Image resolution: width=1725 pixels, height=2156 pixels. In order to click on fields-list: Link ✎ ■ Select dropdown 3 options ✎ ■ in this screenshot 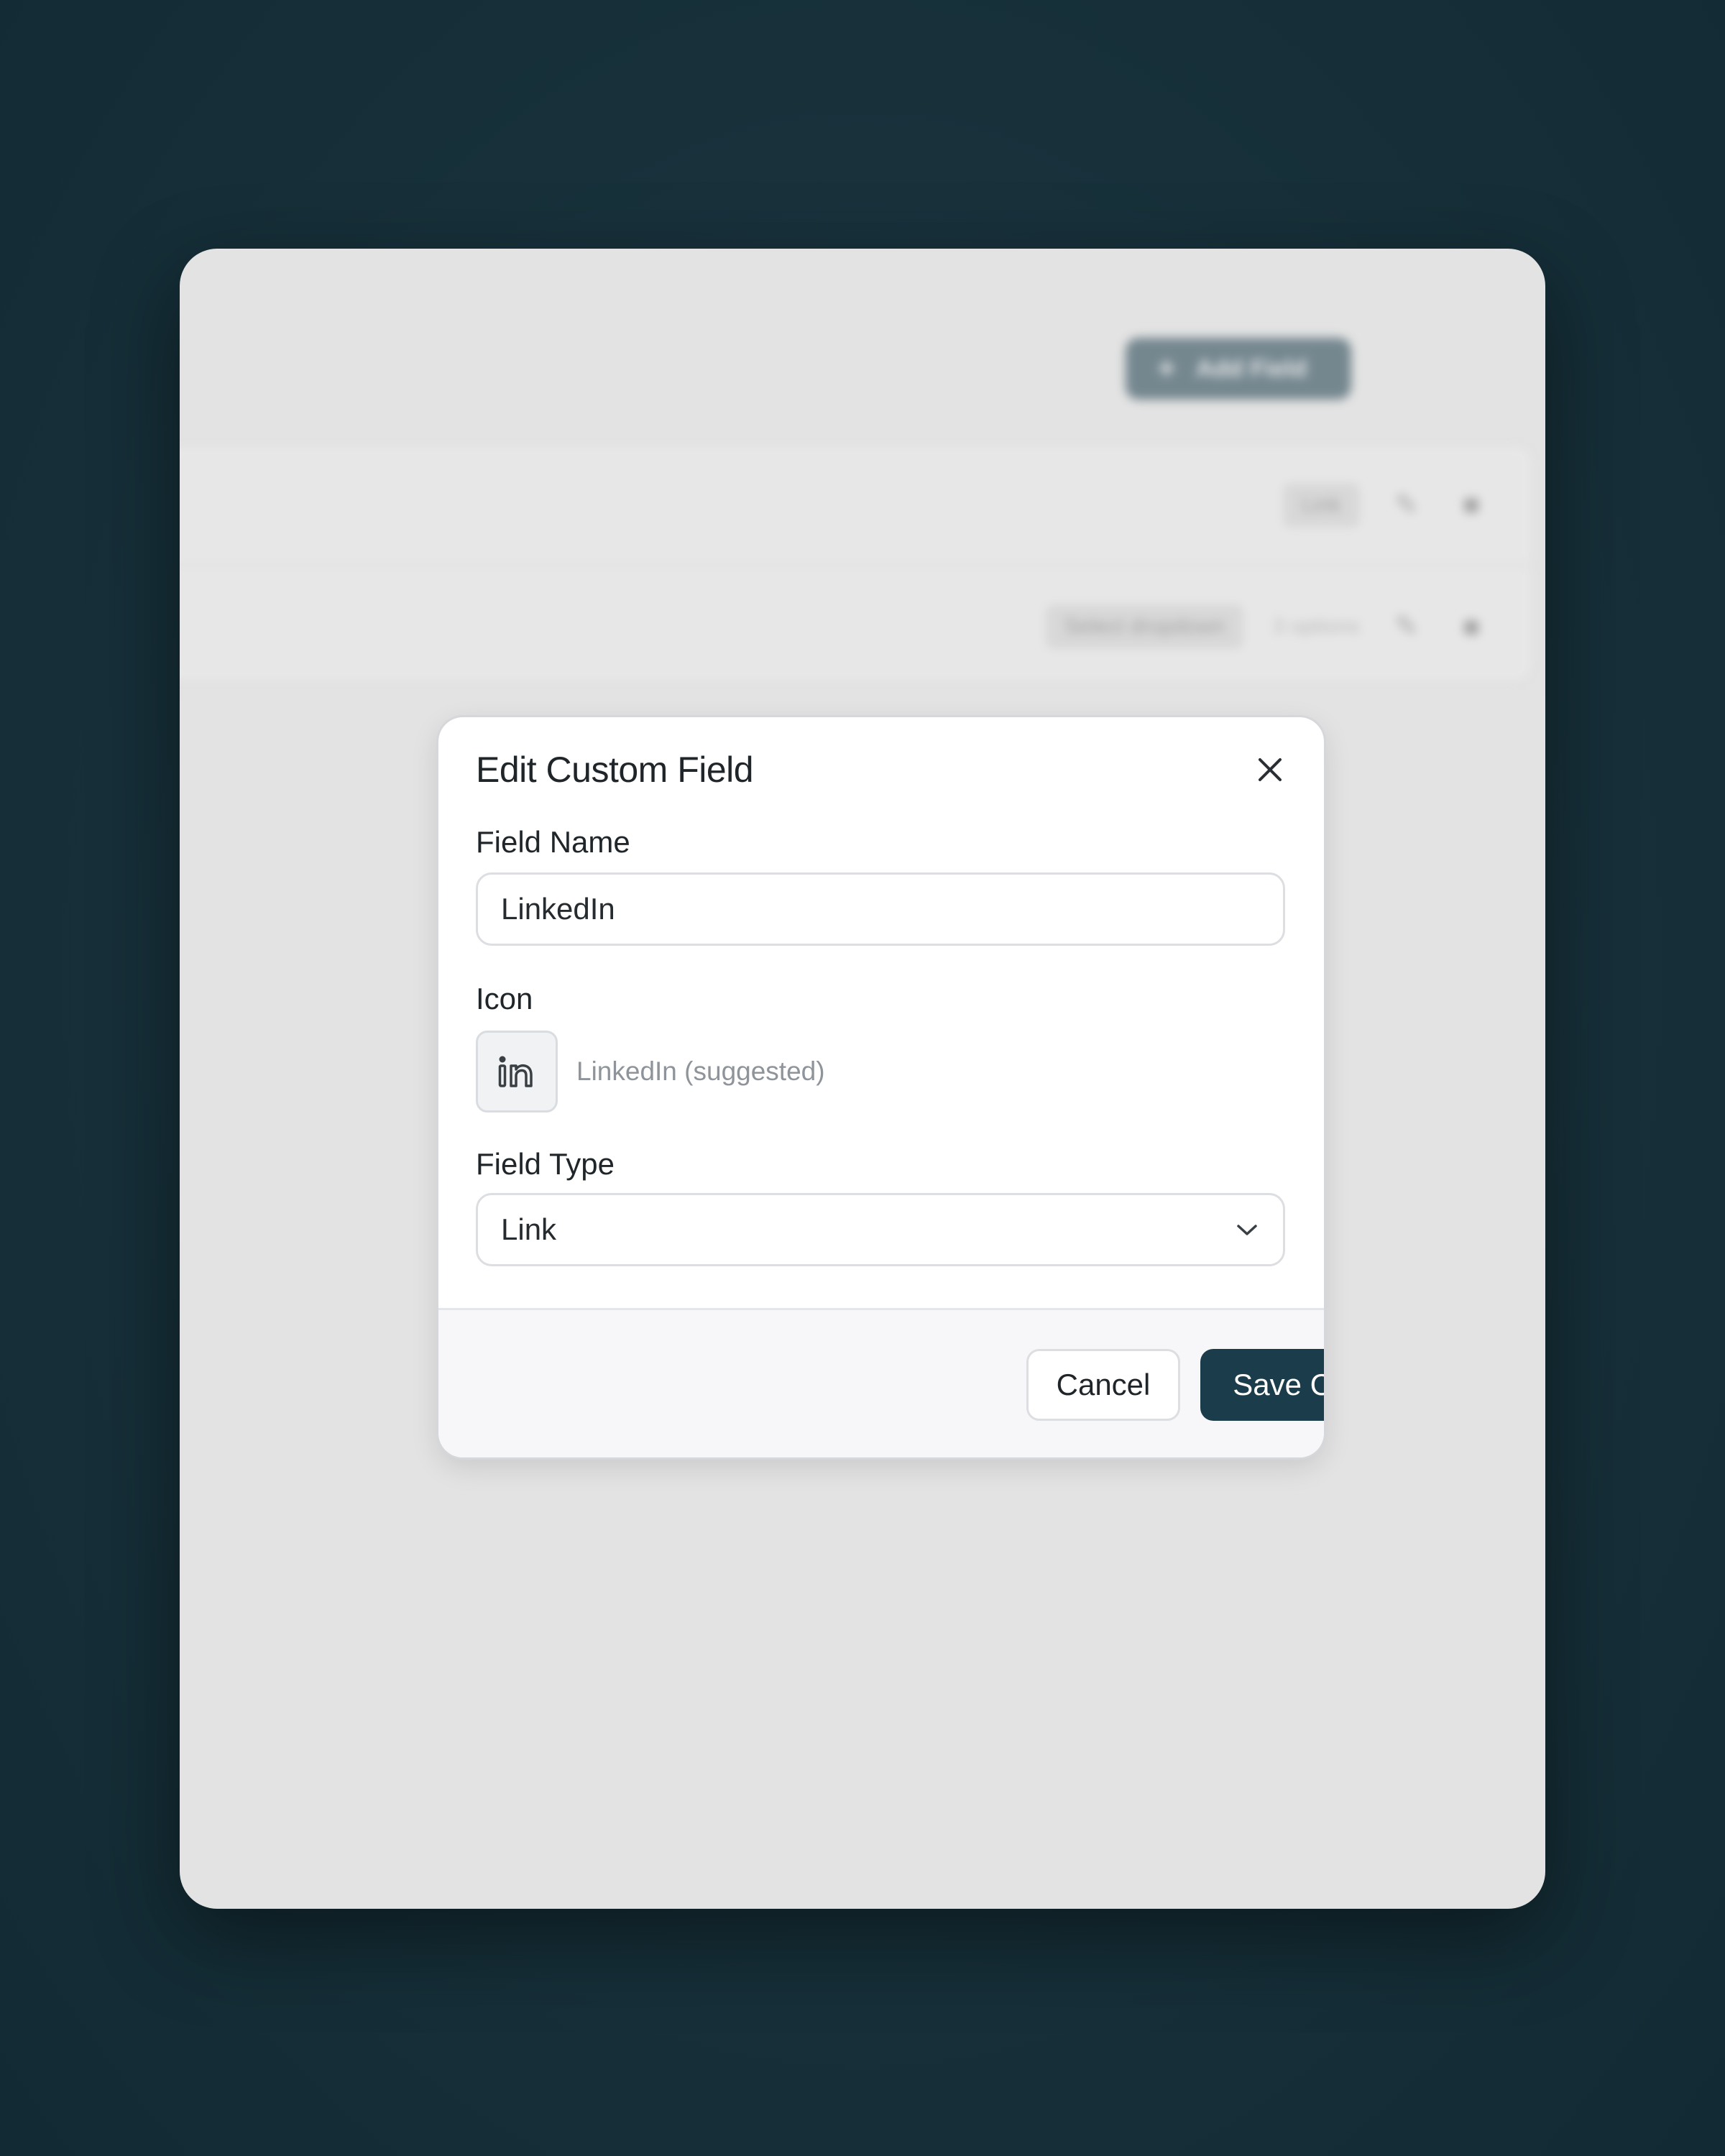, I will do `click(857, 563)`.